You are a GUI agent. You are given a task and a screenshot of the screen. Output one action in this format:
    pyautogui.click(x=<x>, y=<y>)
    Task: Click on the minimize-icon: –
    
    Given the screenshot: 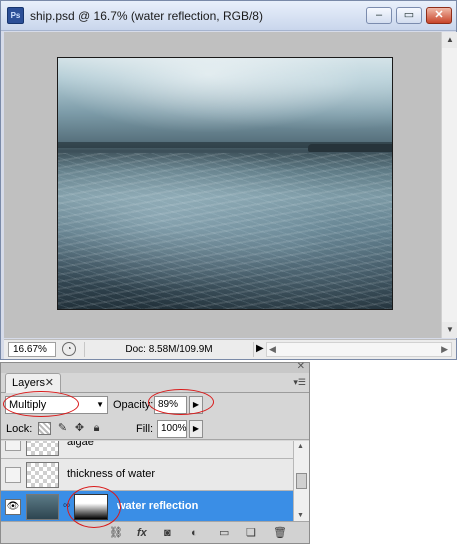 What is the action you would take?
    pyautogui.click(x=379, y=15)
    